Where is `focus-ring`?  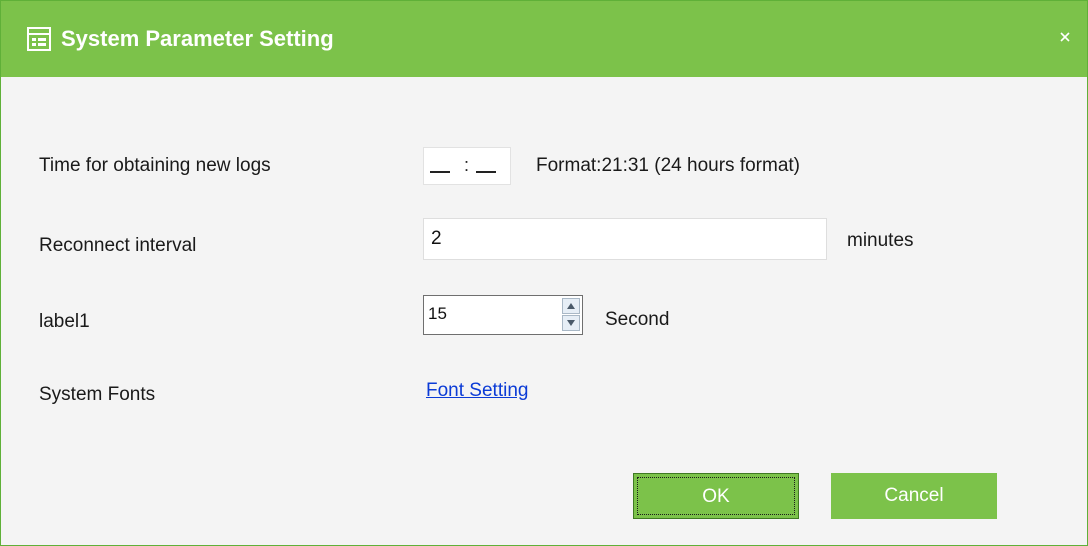 focus-ring is located at coordinates (716, 496).